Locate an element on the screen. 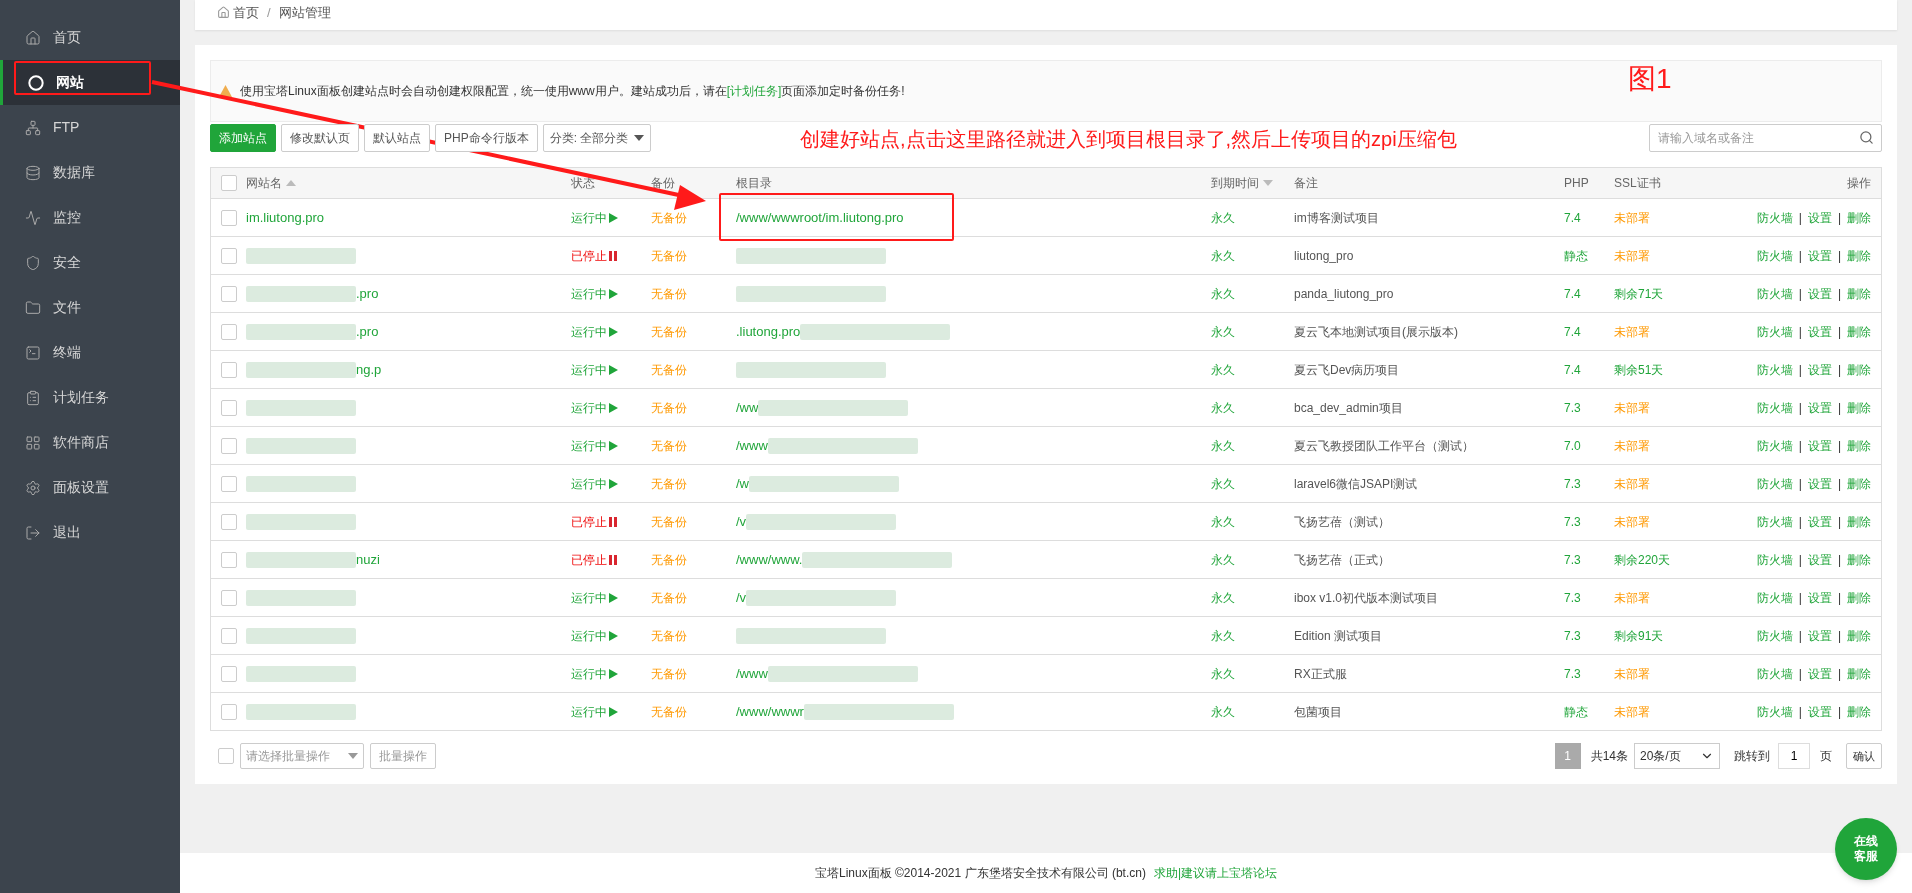  root-path-link: /www/wwwroot/im.liutong.pro is located at coordinates (820, 217).